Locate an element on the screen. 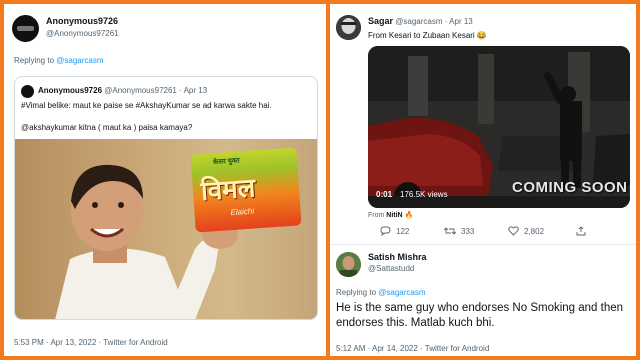  share-icon is located at coordinates (581, 231).